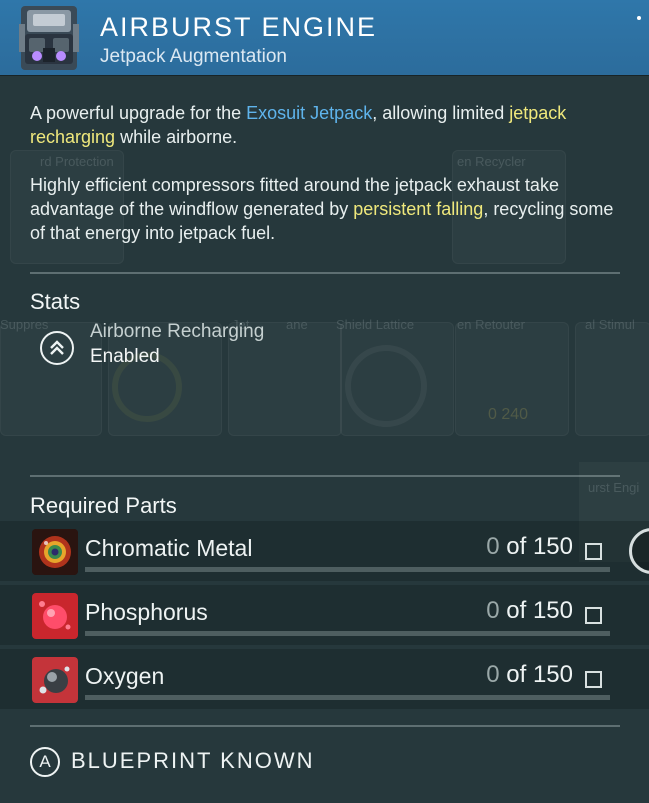 This screenshot has width=649, height=803. Describe the element at coordinates (309, 113) in the screenshot. I see `highlight-exosuit-jetpack: Exosuit Jetpack` at that location.